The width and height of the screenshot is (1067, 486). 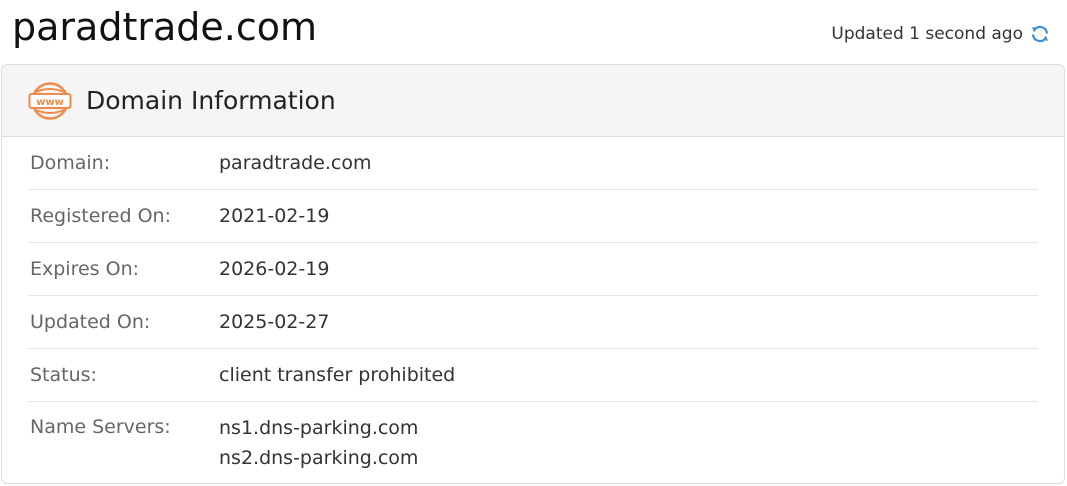 What do you see at coordinates (85, 269) in the screenshot?
I see `row-label: Expires On:` at bounding box center [85, 269].